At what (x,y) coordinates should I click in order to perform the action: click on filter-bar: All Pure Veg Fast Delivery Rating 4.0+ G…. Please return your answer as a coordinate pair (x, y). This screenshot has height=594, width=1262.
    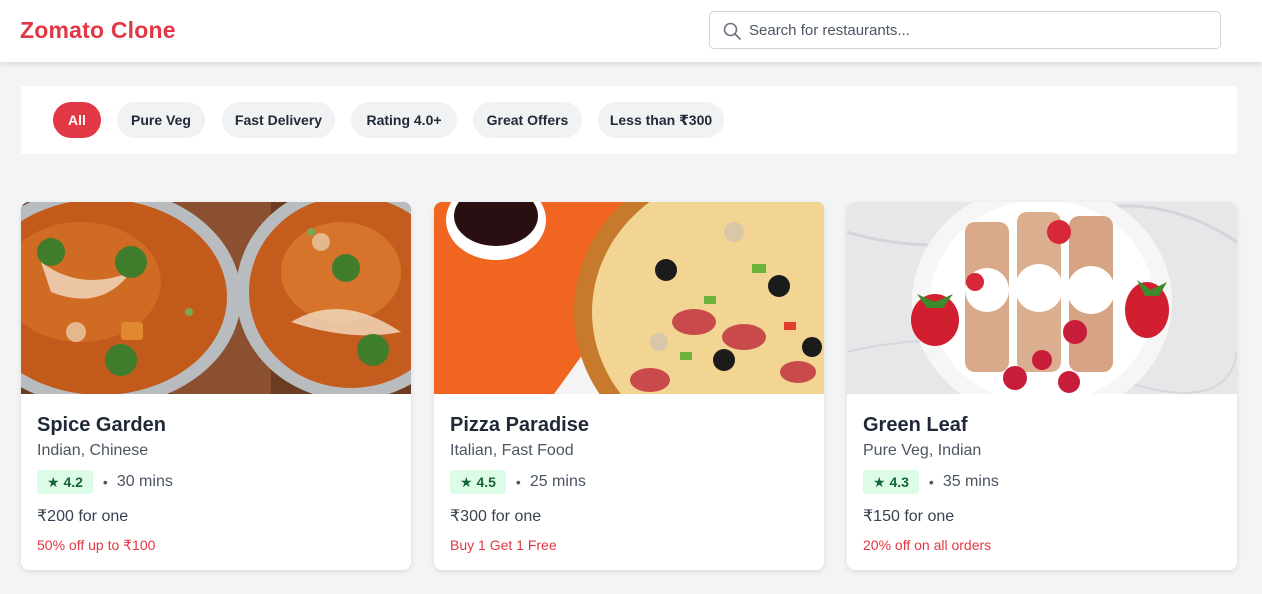
    Looking at the image, I should click on (629, 120).